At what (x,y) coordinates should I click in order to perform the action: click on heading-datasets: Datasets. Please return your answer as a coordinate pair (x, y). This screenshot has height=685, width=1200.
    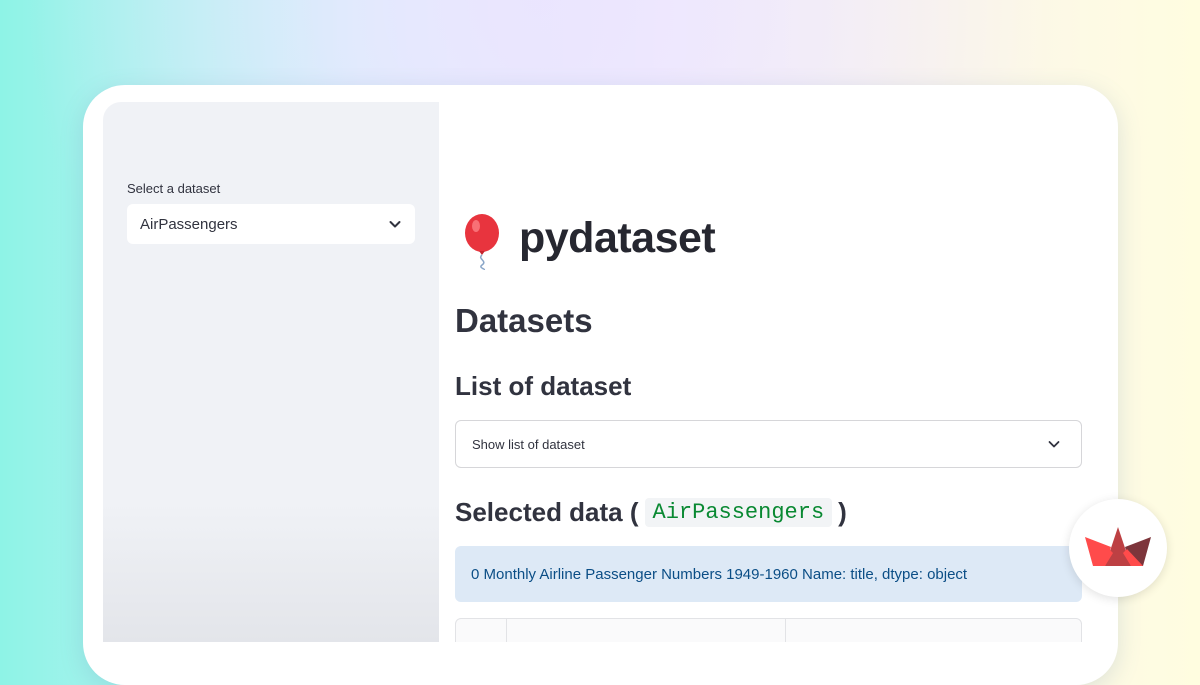
    Looking at the image, I should click on (524, 320).